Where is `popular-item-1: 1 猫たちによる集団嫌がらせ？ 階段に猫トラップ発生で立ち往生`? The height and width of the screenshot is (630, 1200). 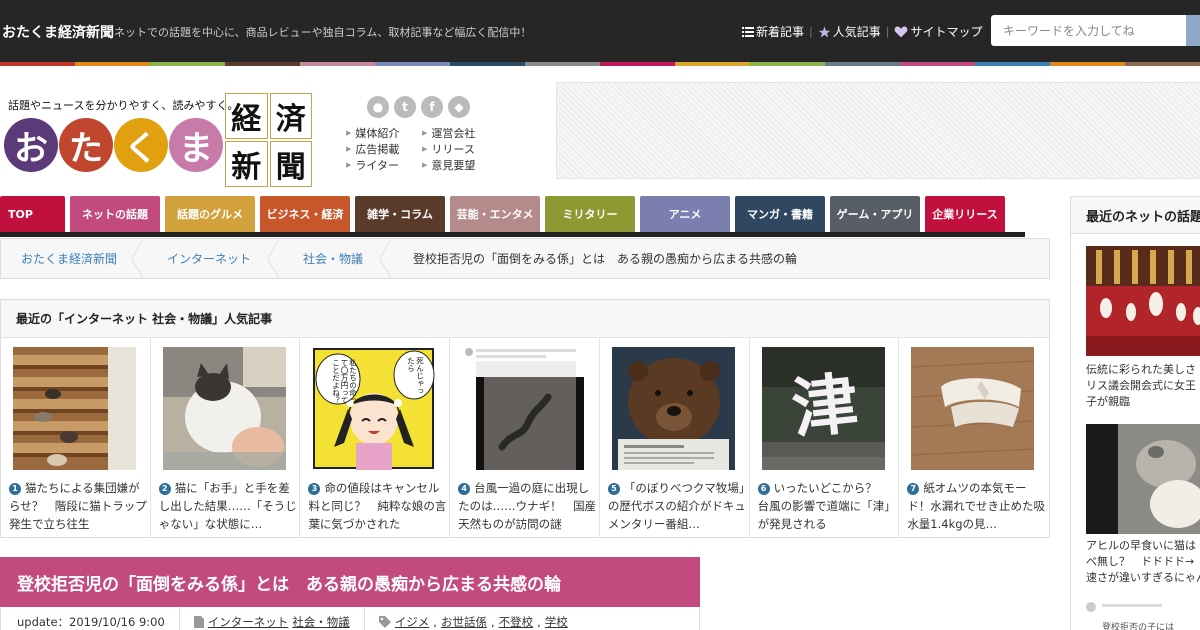
popular-item-1: 1 猫たちによる集団嫌がらせ？ 階段に猫トラップ発生で立ち往生 is located at coordinates (76, 437).